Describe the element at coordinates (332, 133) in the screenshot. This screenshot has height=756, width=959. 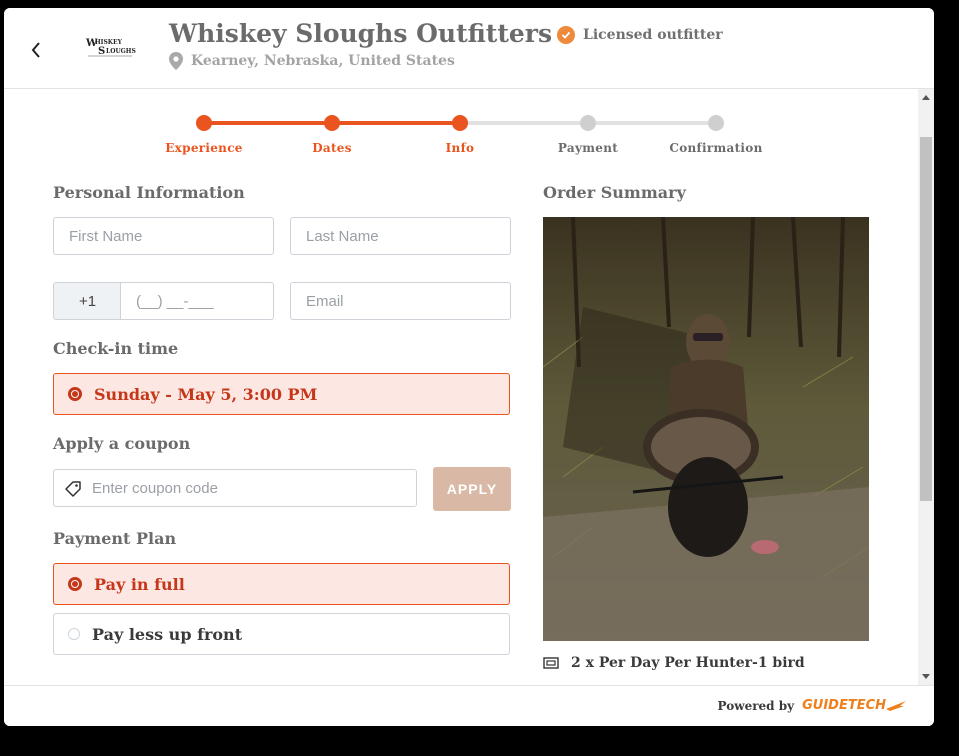
I see `step-dates: Dates` at that location.